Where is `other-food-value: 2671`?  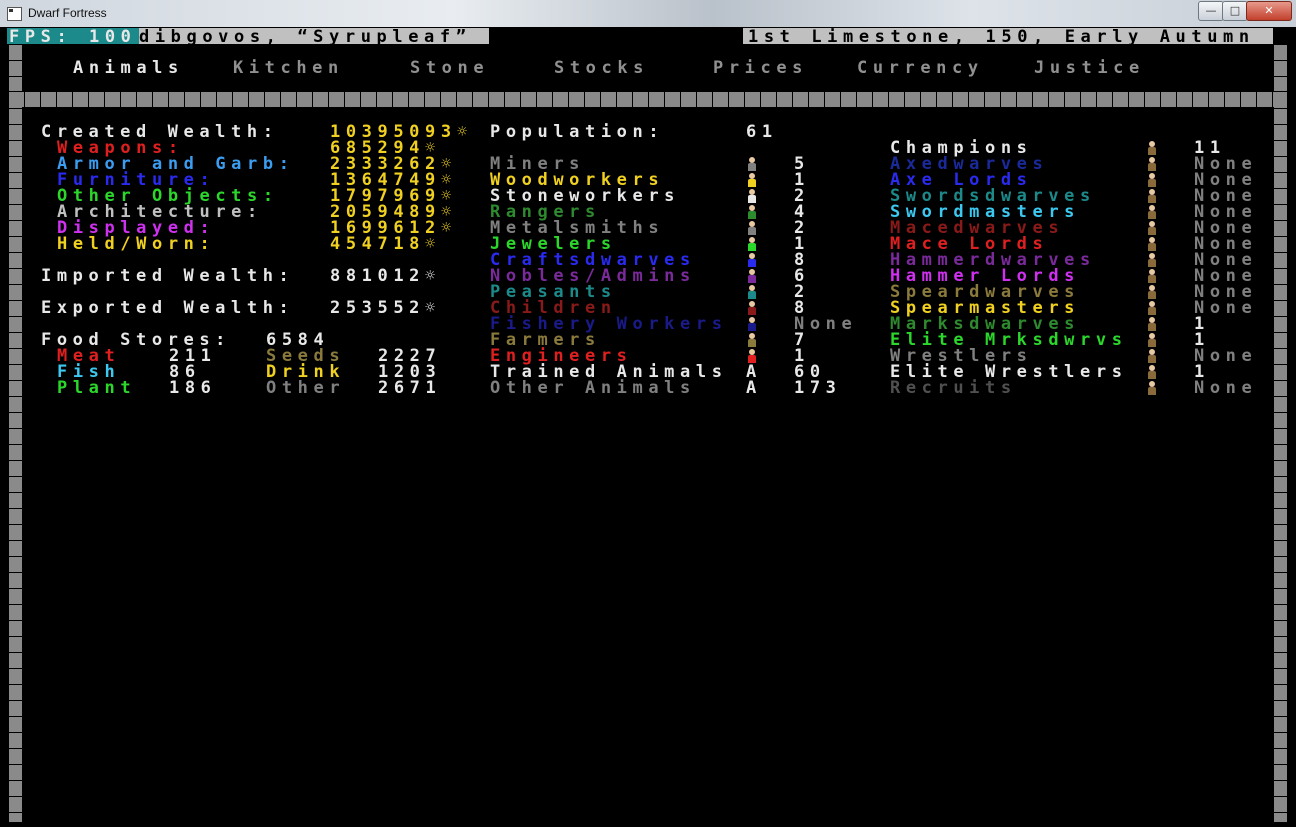
other-food-value: 2671 is located at coordinates (410, 388).